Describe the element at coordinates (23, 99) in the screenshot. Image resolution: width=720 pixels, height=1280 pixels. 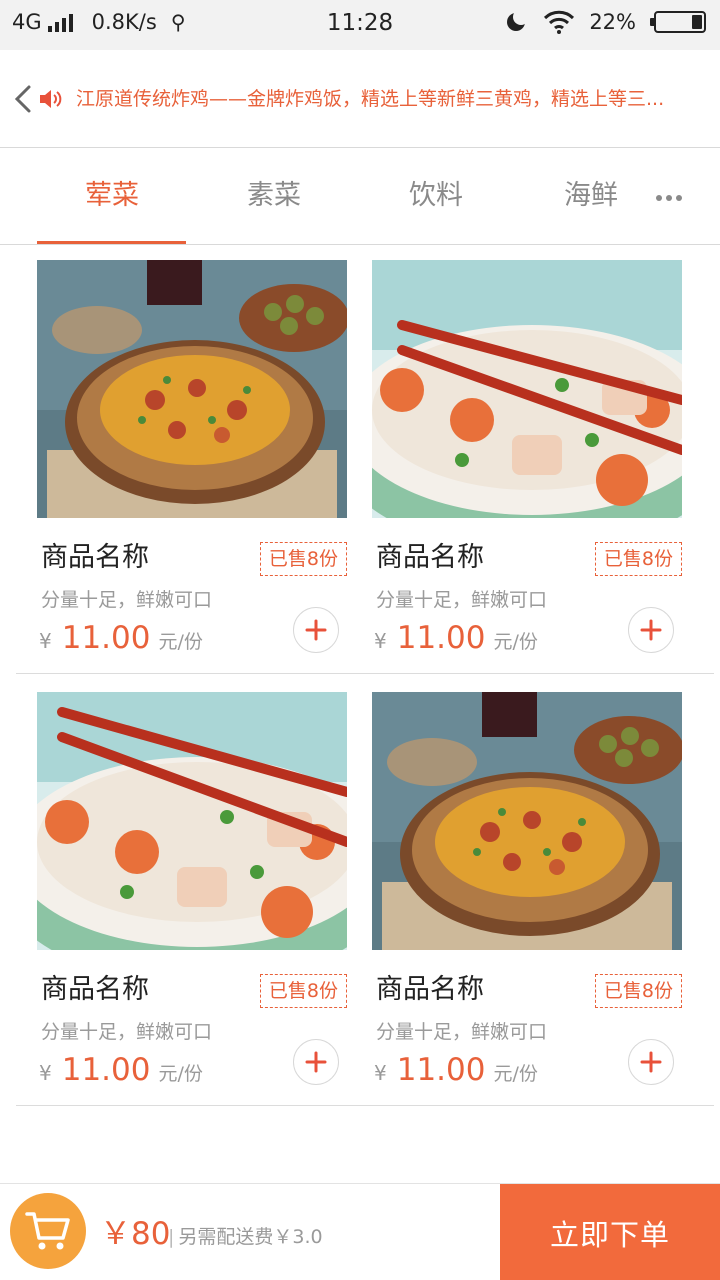
I see `back-arrow-icon` at that location.